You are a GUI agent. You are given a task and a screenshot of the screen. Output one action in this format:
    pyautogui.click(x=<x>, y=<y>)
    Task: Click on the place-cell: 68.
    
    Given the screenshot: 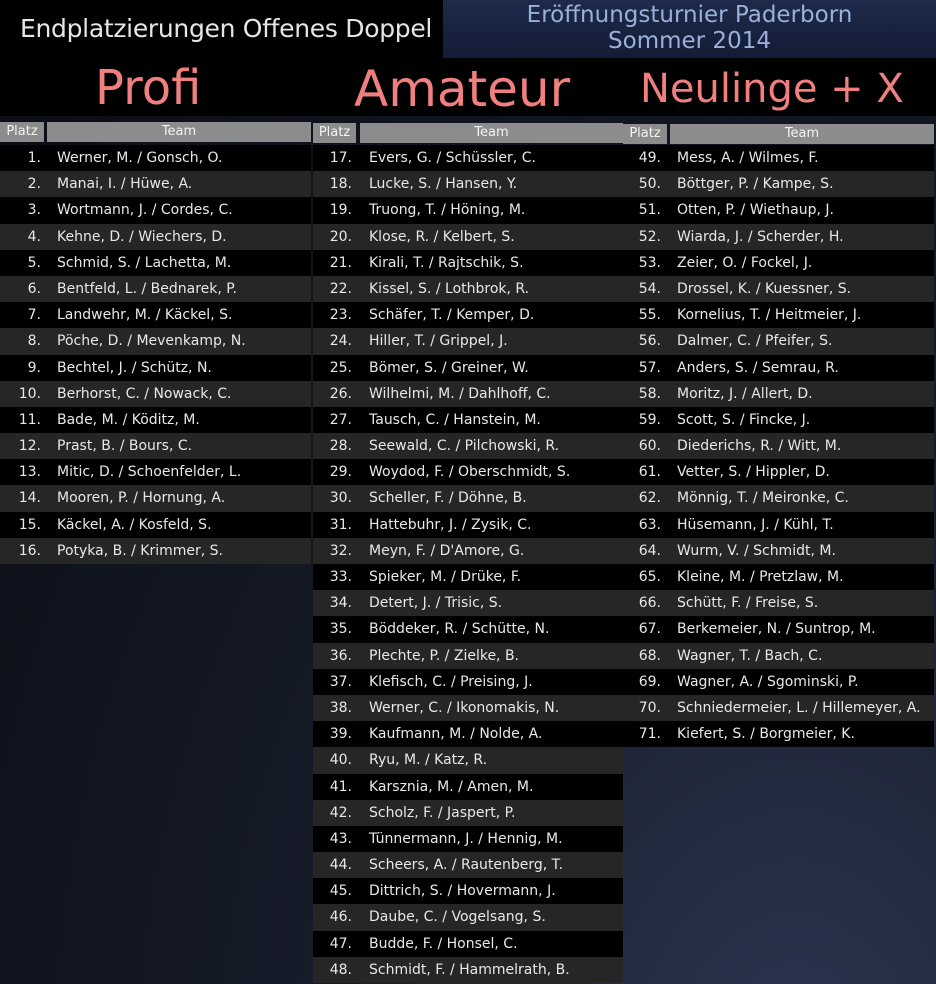 What is the action you would take?
    pyautogui.click(x=649, y=655)
    